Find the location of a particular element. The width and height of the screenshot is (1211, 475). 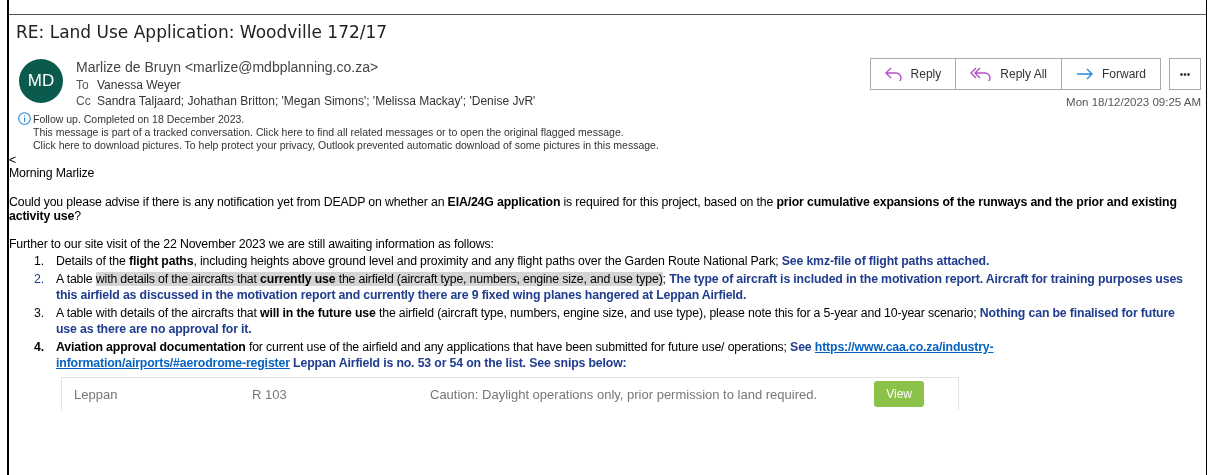

info-message: This message is part of a tracked conversation. Click here to find all related messages or to open the original flagged message. is located at coordinates (329, 132).